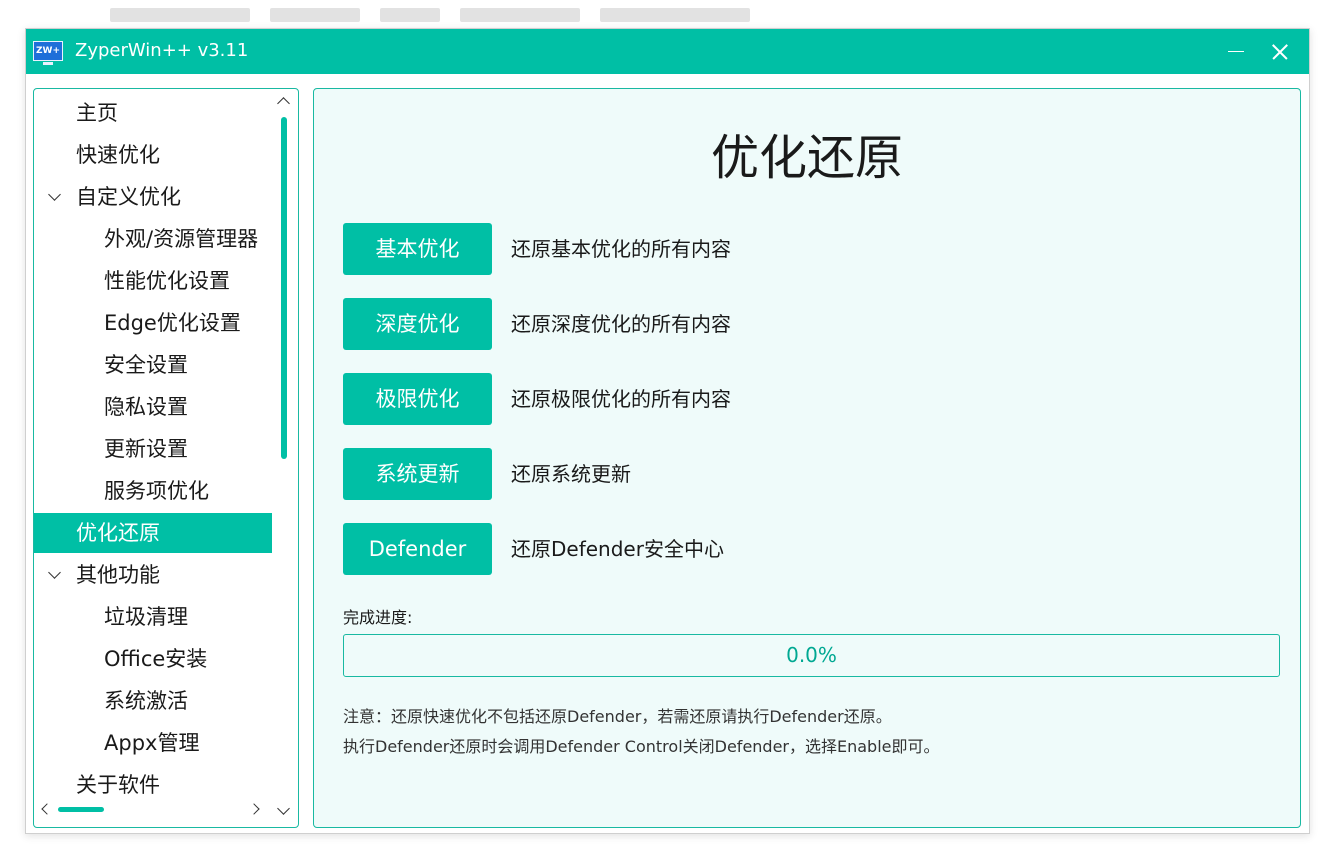 The width and height of the screenshot is (1336, 860). What do you see at coordinates (1237, 51) in the screenshot?
I see `minimize-icon` at bounding box center [1237, 51].